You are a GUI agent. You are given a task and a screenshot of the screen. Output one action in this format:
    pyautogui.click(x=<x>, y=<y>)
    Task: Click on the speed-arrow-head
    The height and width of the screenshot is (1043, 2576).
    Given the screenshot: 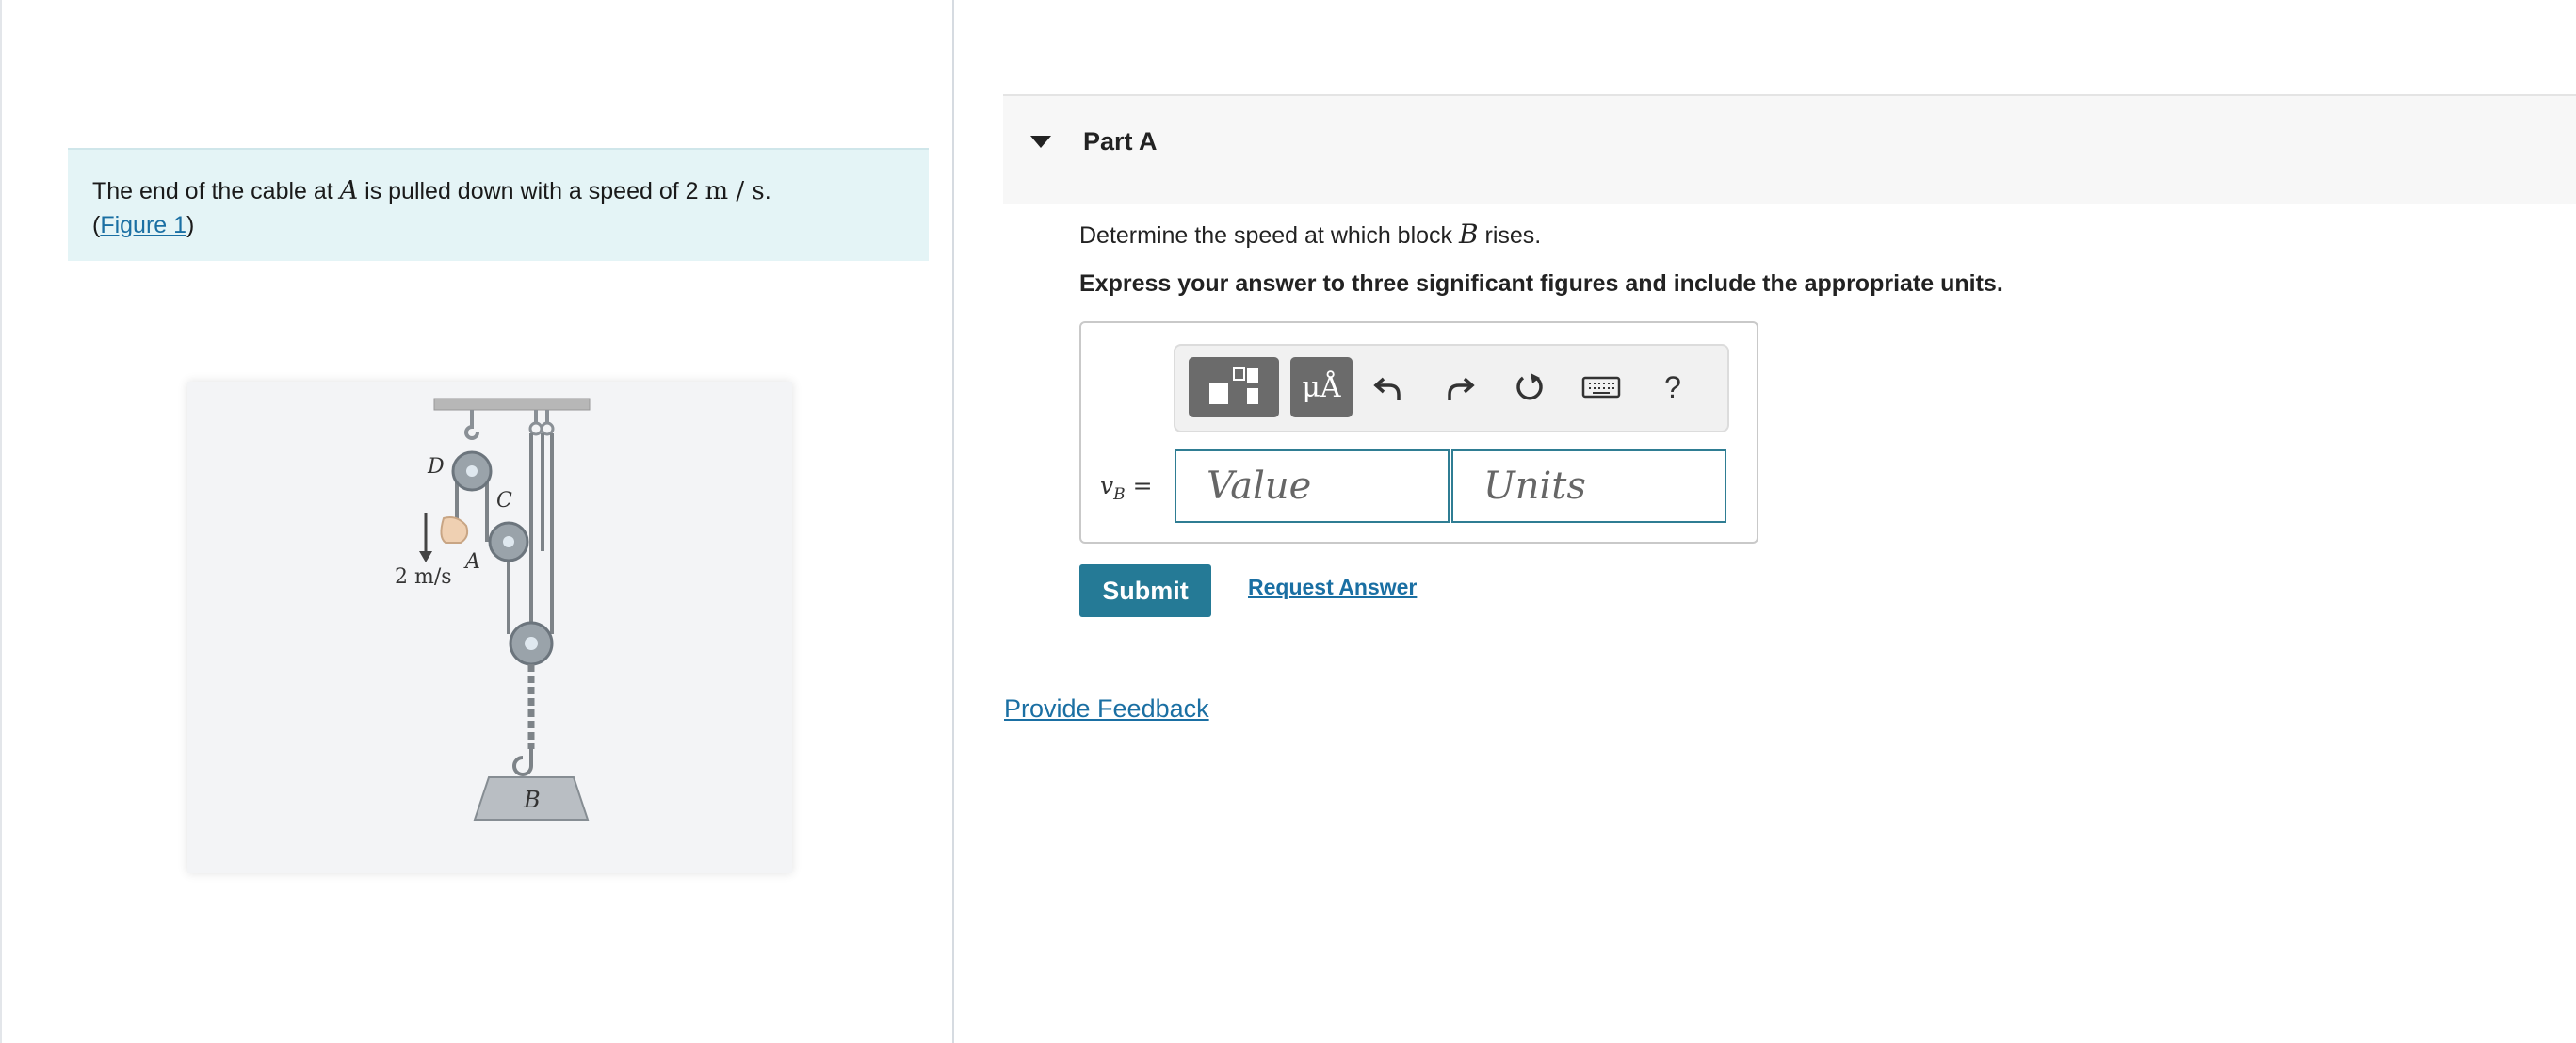 What is the action you would take?
    pyautogui.click(x=425, y=556)
    